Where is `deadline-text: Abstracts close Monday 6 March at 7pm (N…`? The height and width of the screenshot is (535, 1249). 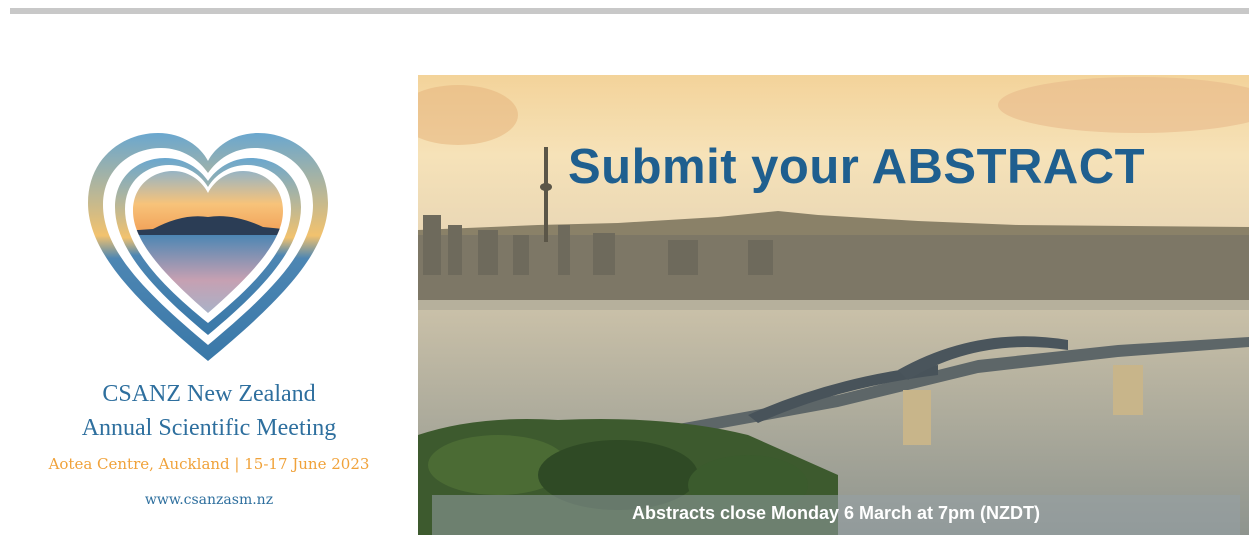
deadline-text: Abstracts close Monday 6 March at 7pm (N… is located at coordinates (836, 513).